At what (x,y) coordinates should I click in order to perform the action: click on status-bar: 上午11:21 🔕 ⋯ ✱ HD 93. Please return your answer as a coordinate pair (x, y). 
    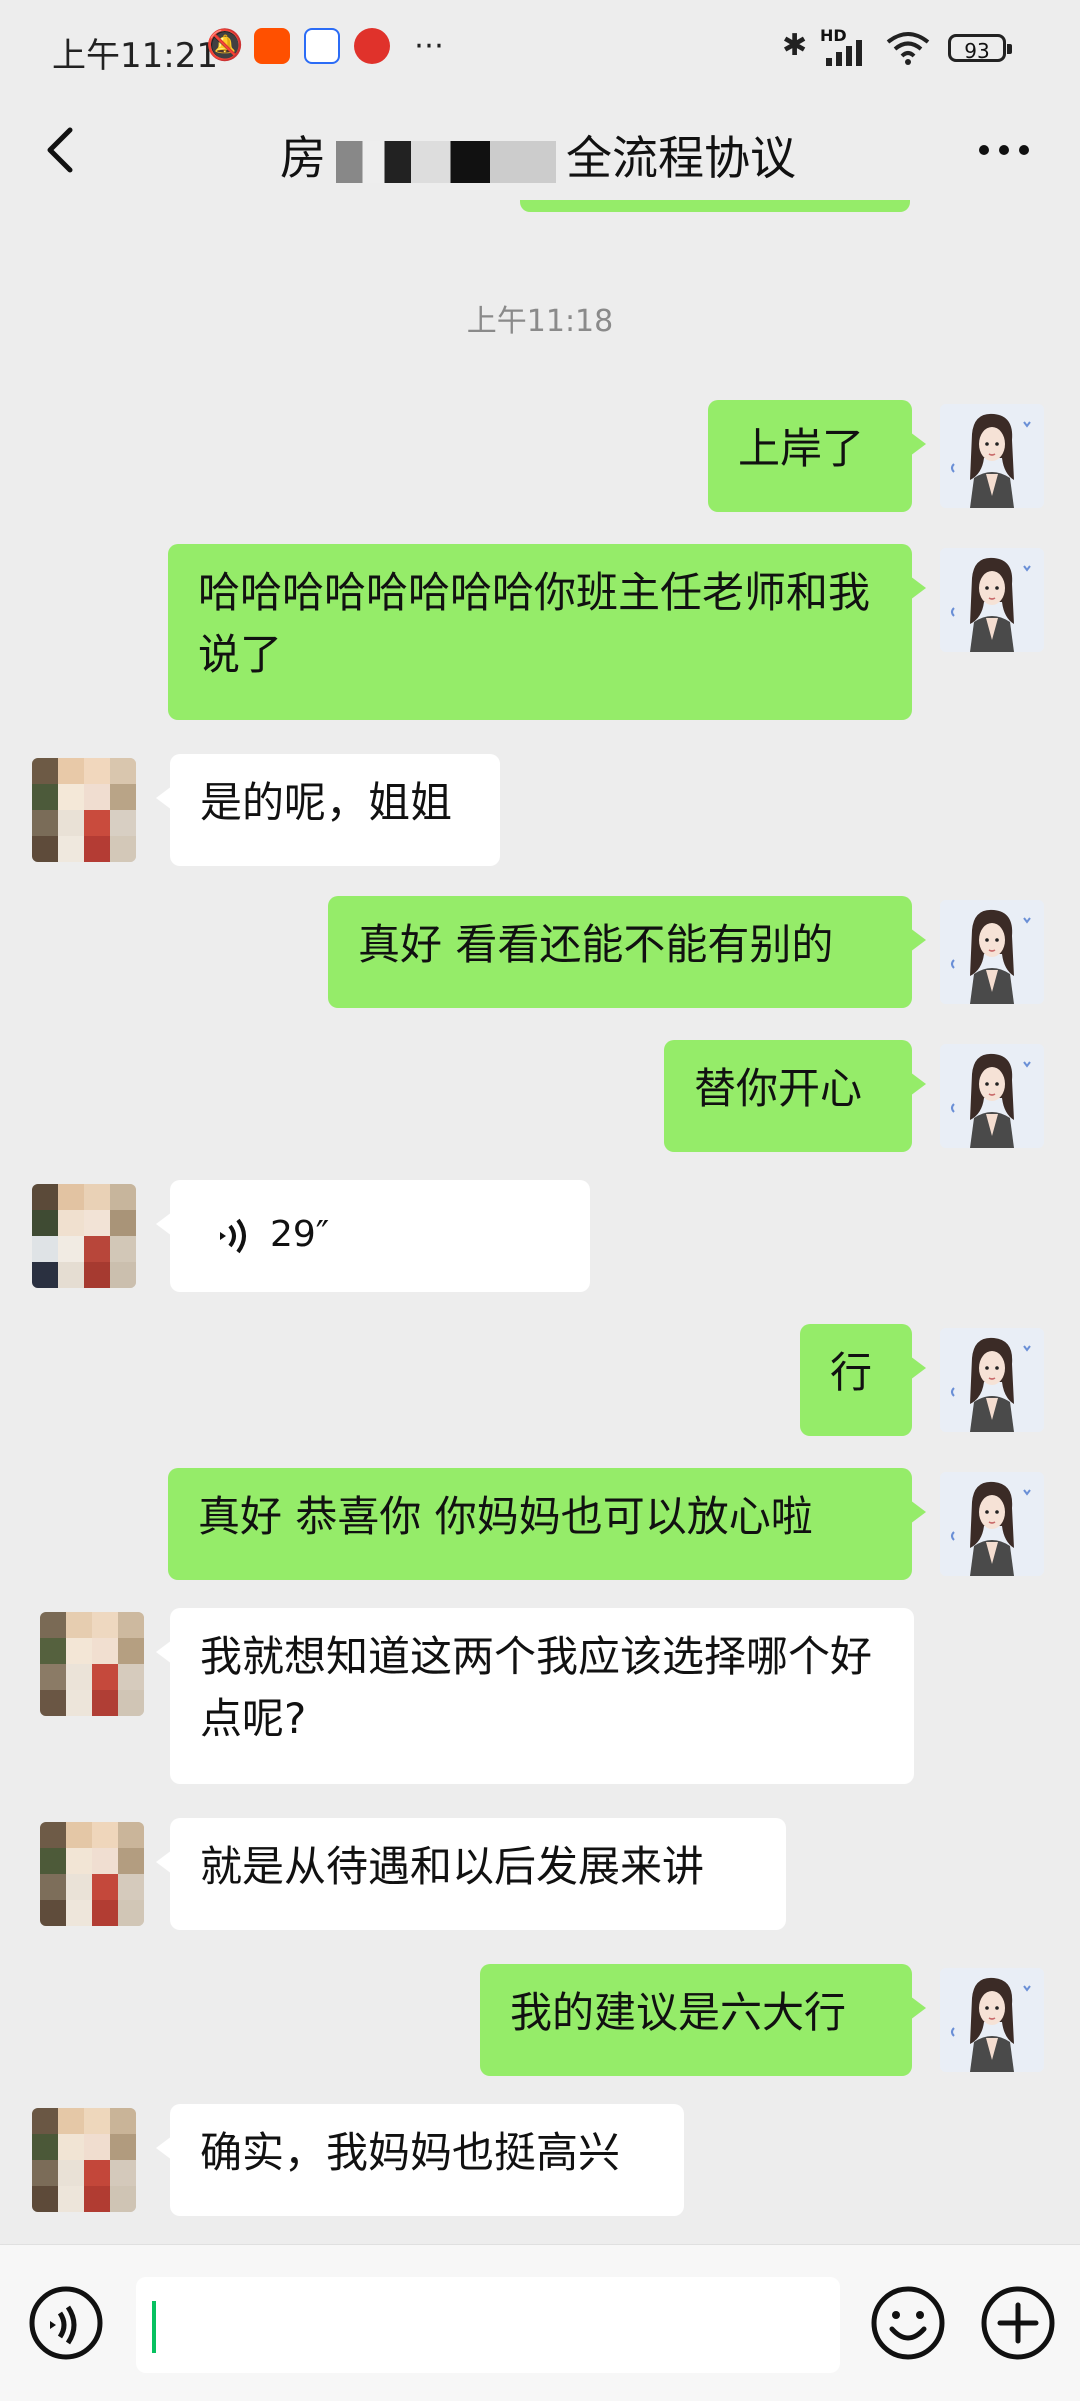
    Looking at the image, I should click on (540, 50).